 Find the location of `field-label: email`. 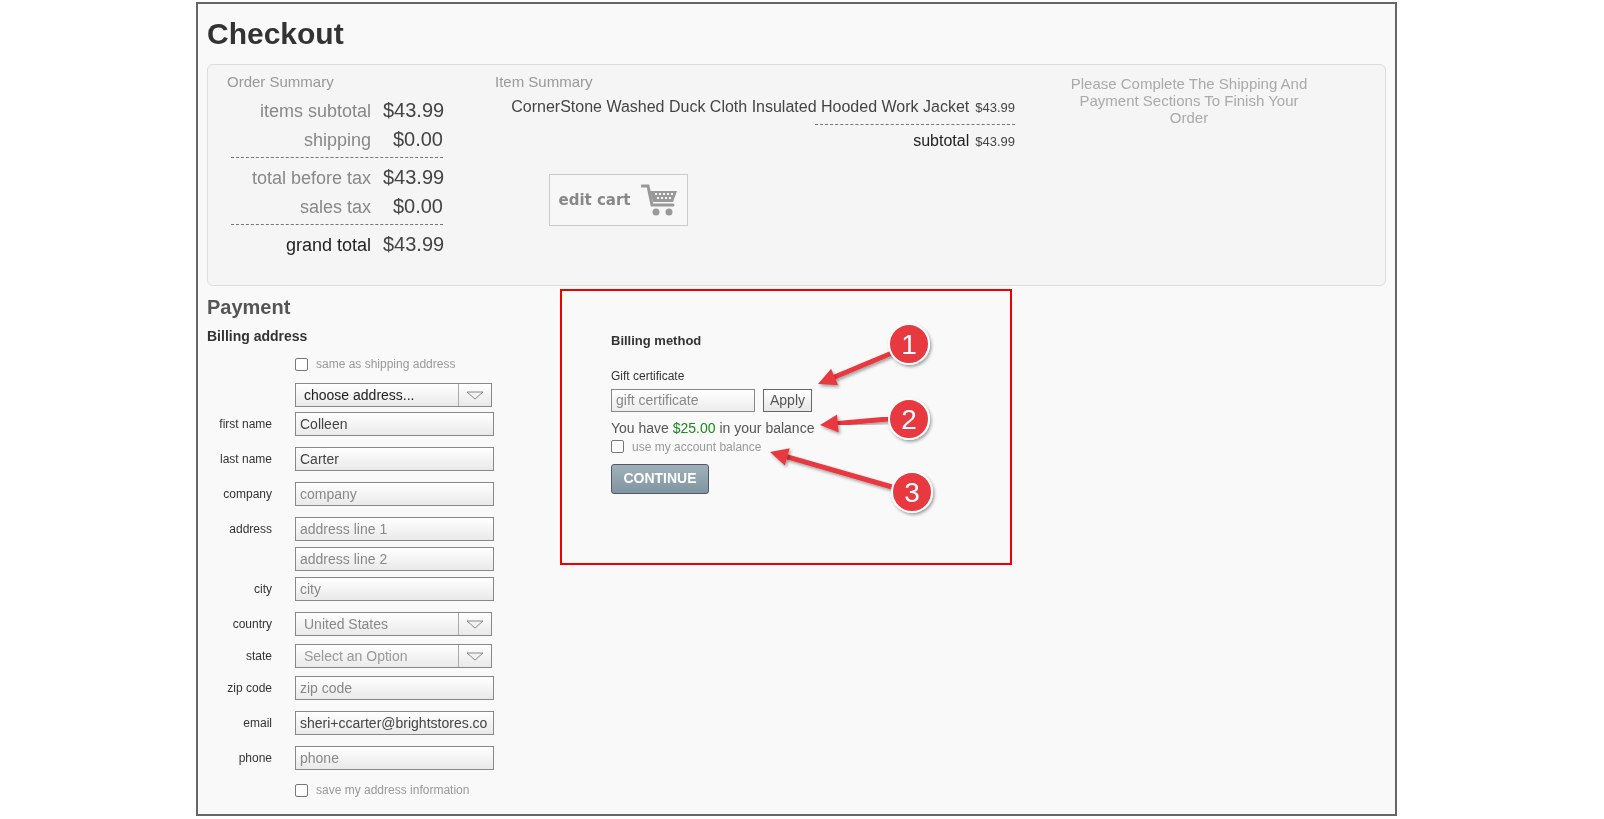

field-label: email is located at coordinates (257, 723).